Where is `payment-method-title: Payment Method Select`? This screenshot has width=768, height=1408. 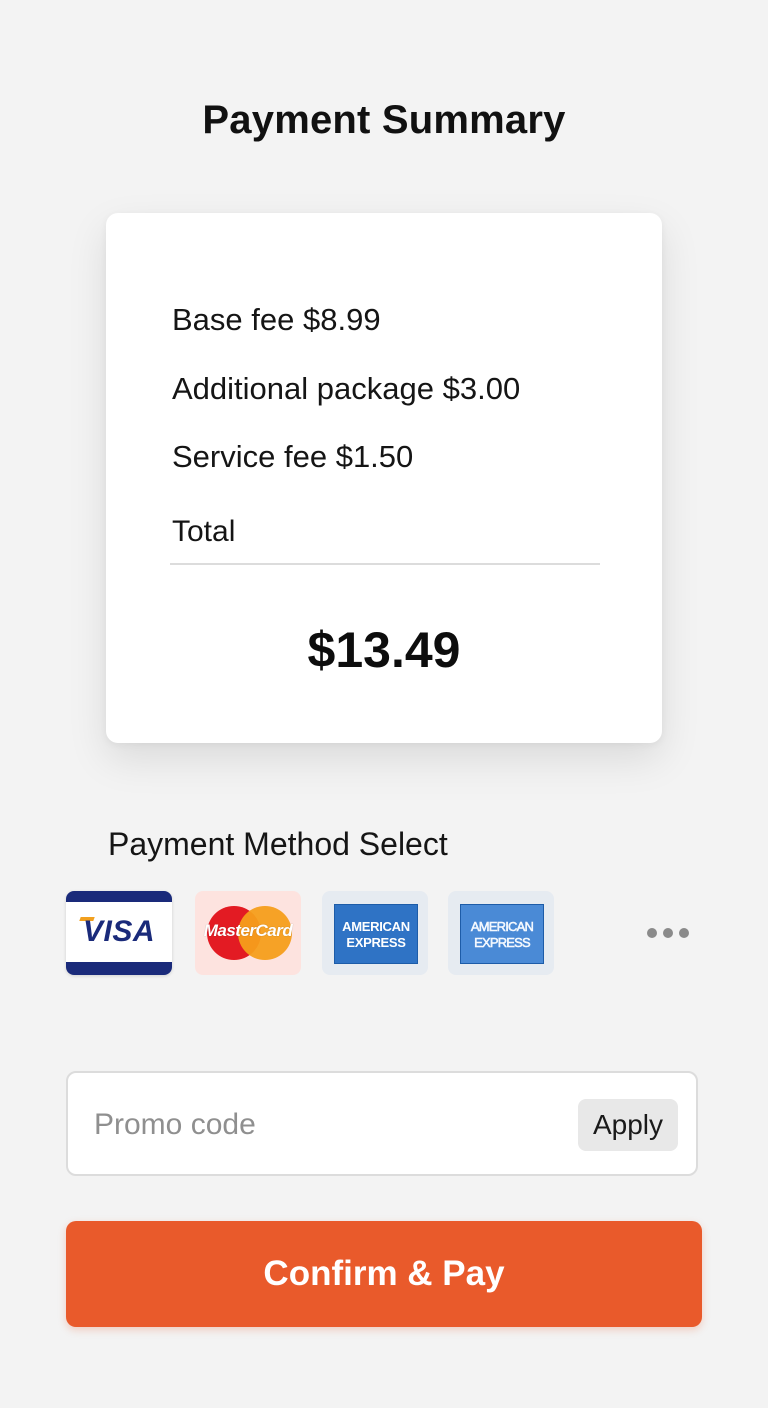
payment-method-title: Payment Method Select is located at coordinates (278, 844).